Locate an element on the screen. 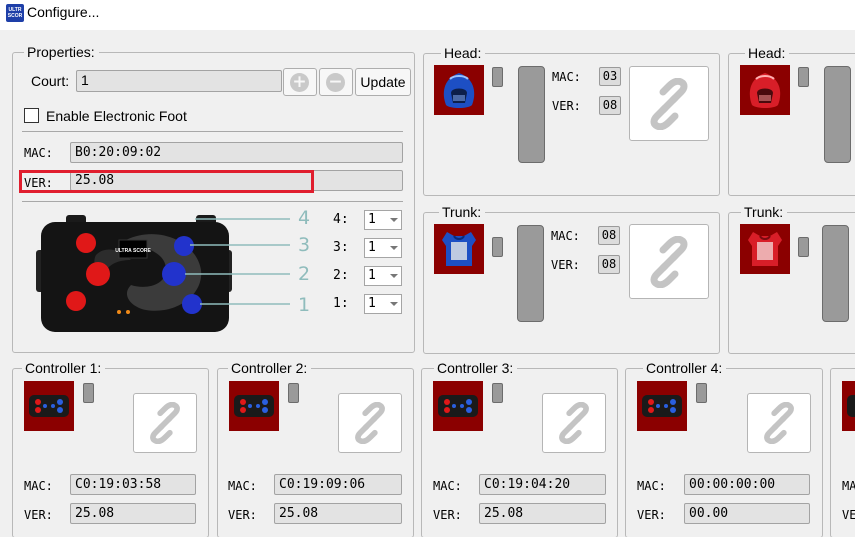 This screenshot has height=537, width=855. minus-icon: − is located at coordinates (335, 82).